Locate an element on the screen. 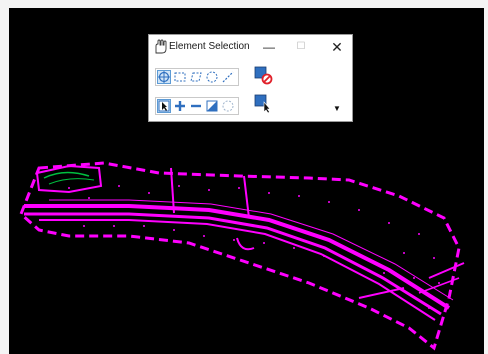 The height and width of the screenshot is (354, 488). subtract-mode-icon is located at coordinates (196, 106).